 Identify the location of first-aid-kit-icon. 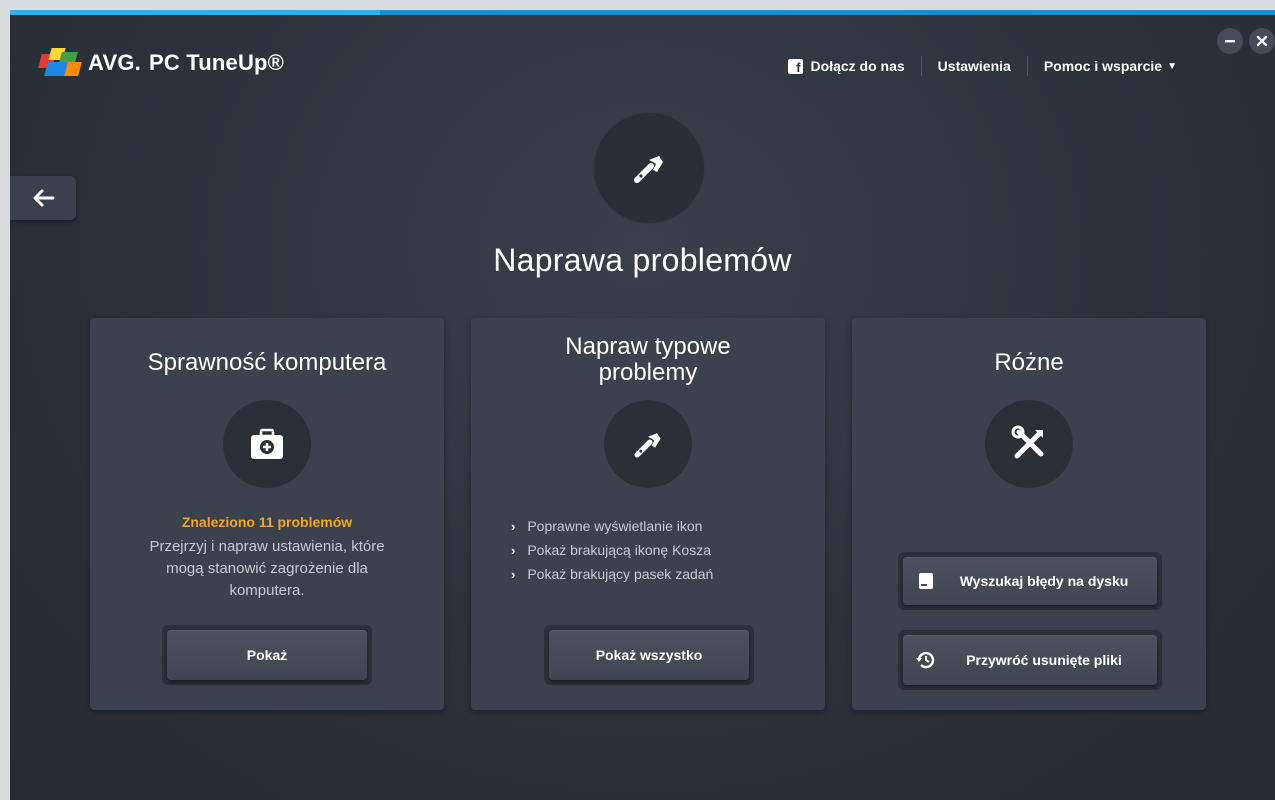
(267, 443).